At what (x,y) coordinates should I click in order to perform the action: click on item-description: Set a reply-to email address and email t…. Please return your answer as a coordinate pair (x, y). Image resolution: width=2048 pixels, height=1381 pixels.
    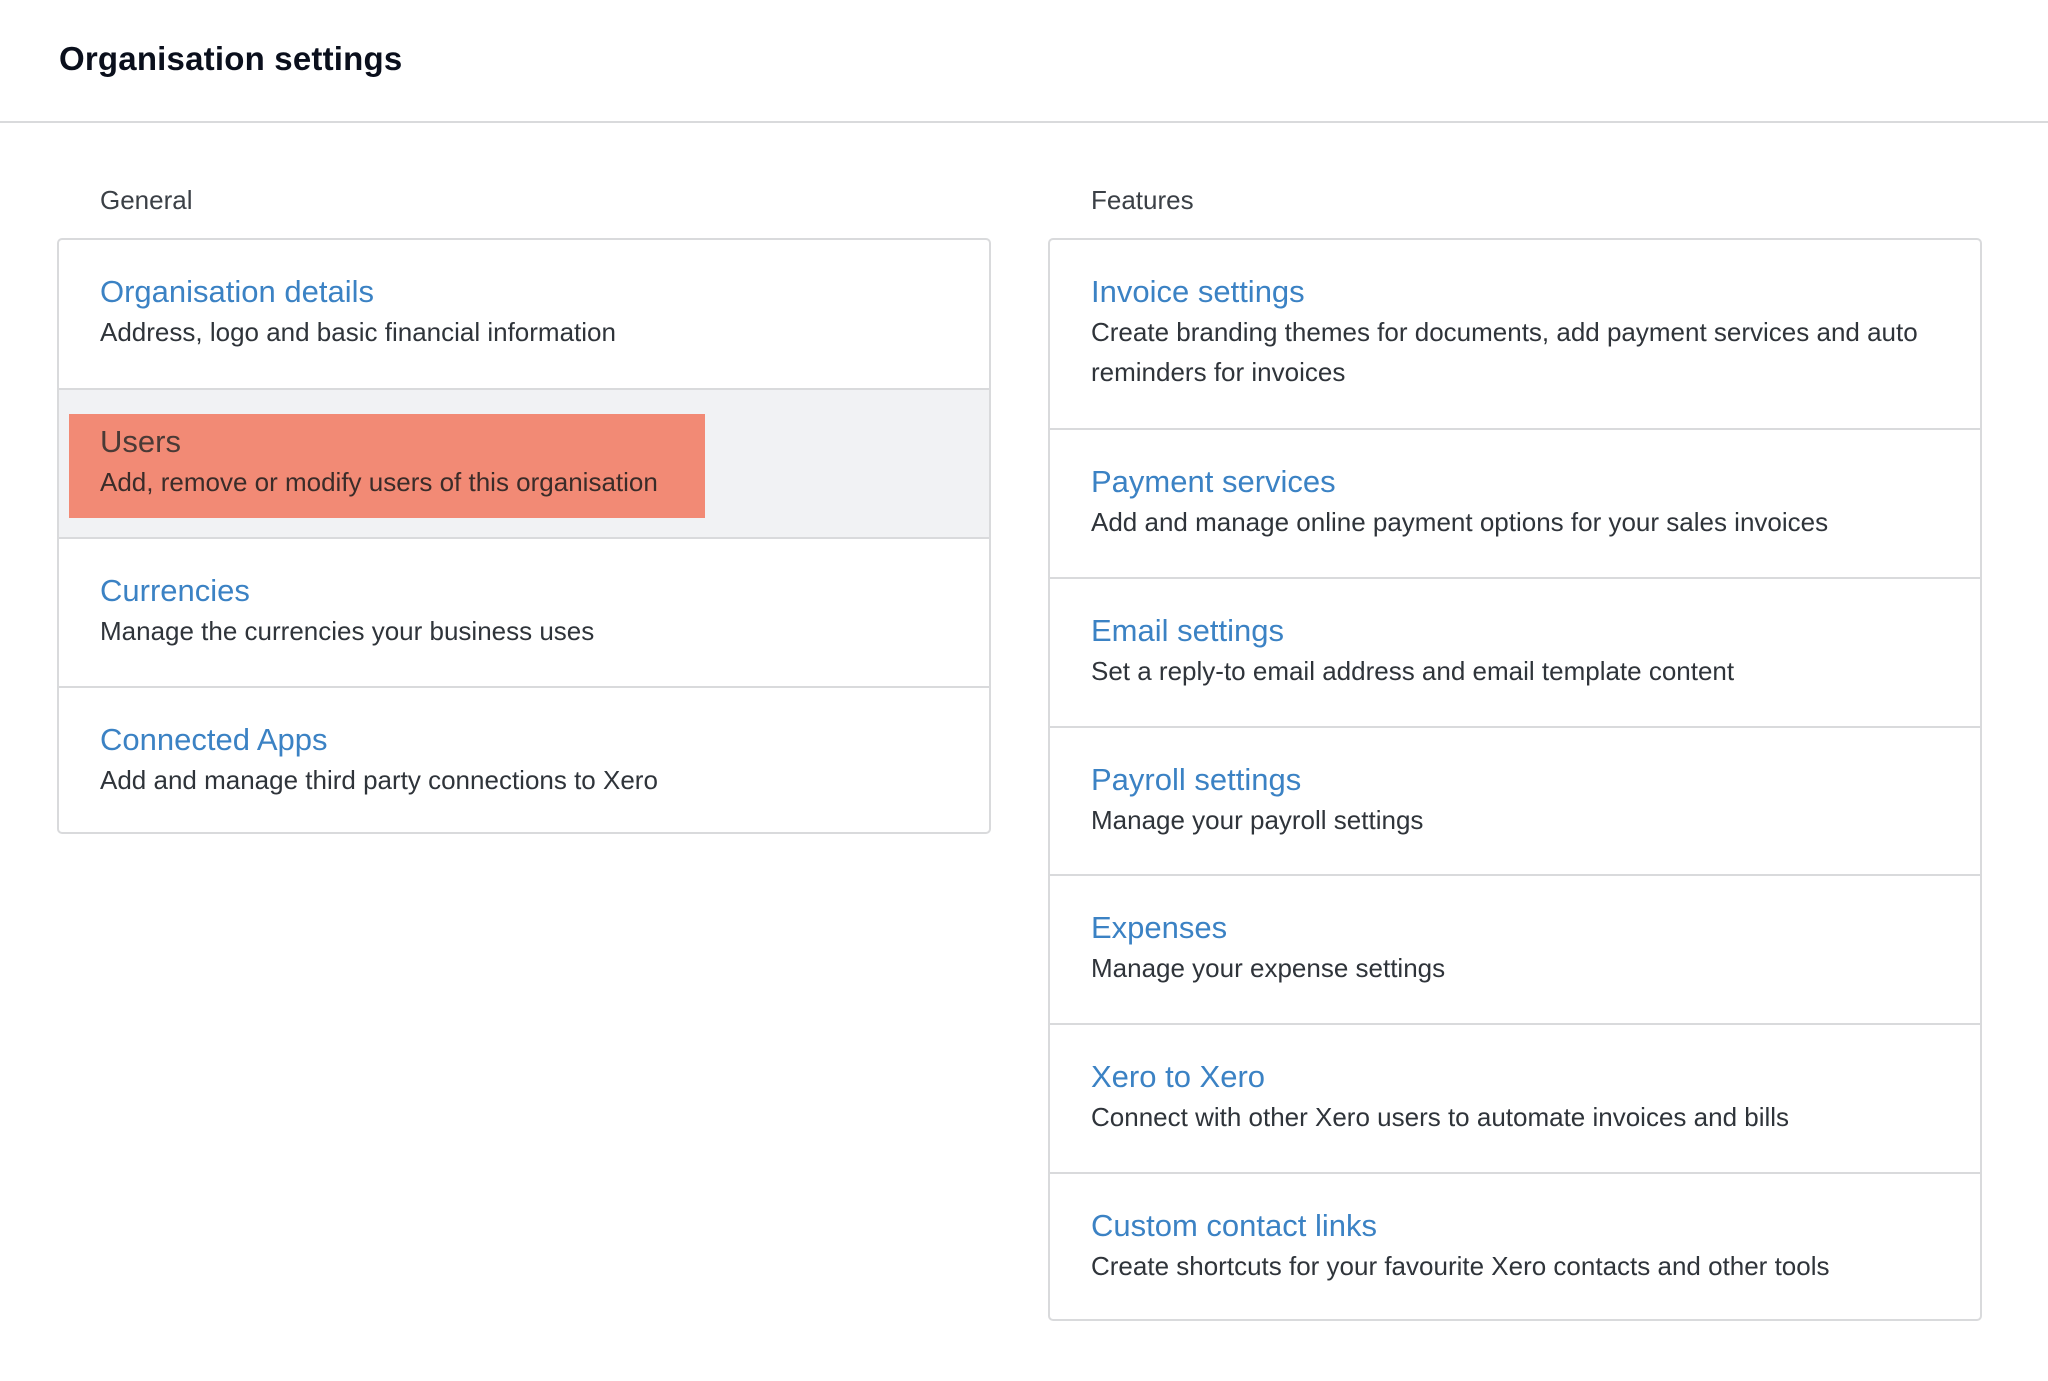
    Looking at the image, I should click on (1413, 671).